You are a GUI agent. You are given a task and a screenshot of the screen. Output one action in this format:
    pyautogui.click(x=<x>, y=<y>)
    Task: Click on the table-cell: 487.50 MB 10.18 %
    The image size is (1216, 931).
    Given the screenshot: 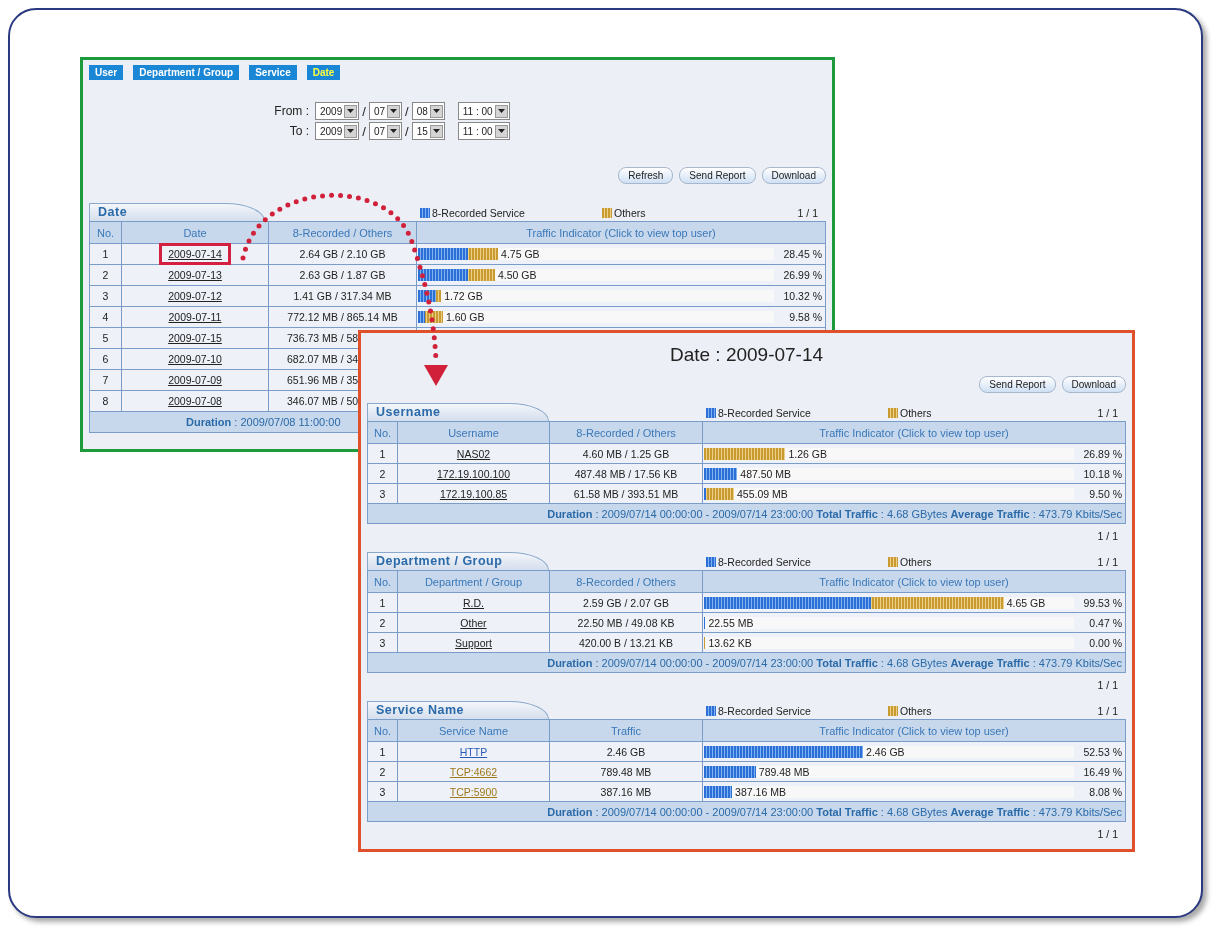 What is the action you would take?
    pyautogui.click(x=914, y=473)
    